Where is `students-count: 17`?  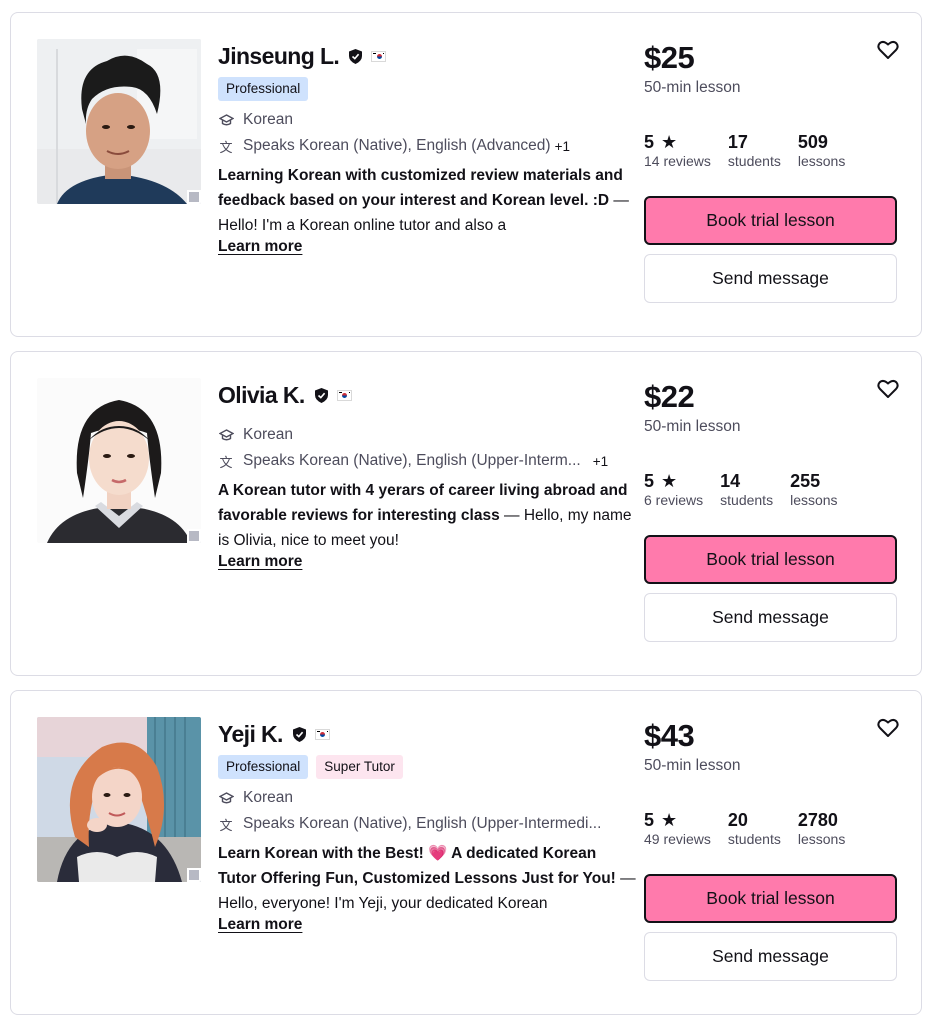
students-count: 17 is located at coordinates (737, 141).